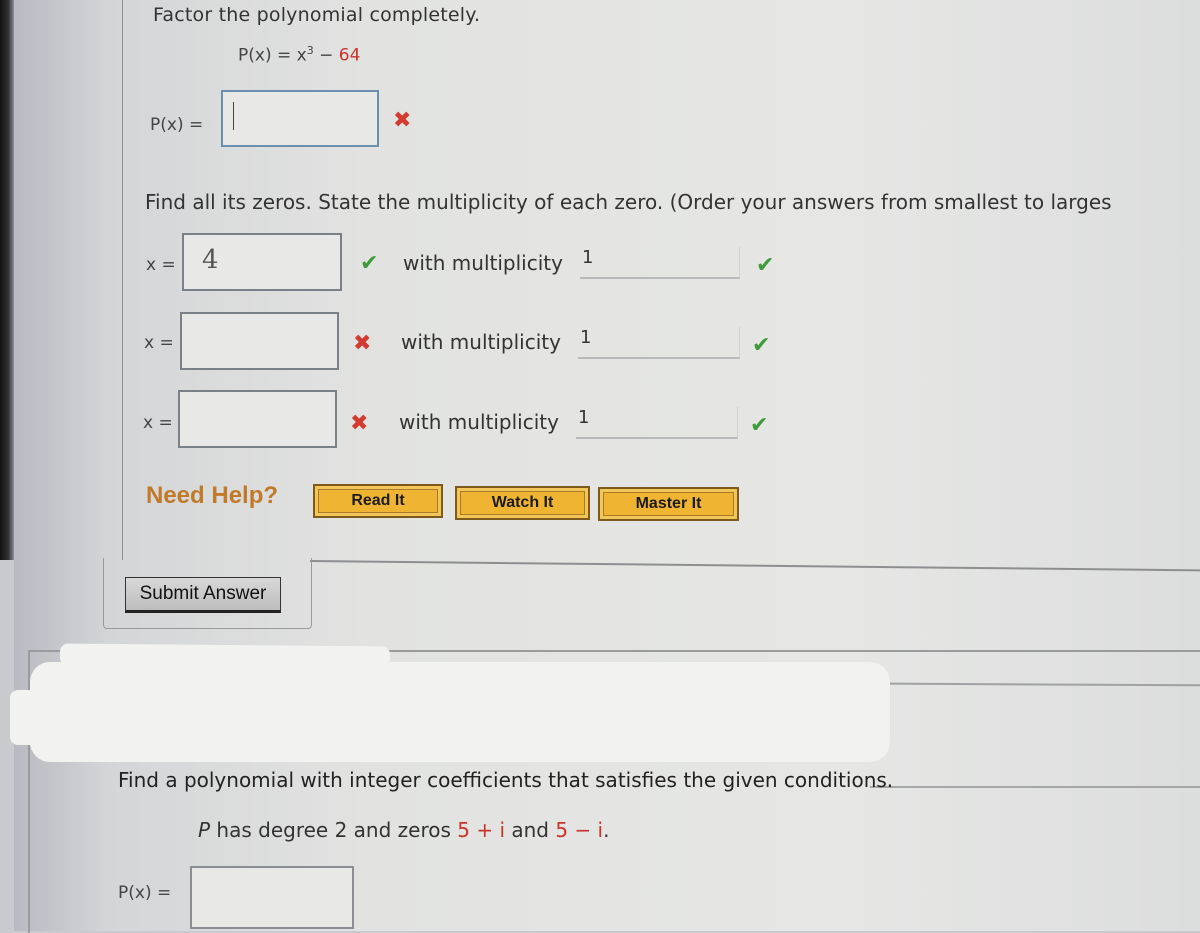  What do you see at coordinates (203, 595) in the screenshot?
I see `submit-answer-button: Submit Answer` at bounding box center [203, 595].